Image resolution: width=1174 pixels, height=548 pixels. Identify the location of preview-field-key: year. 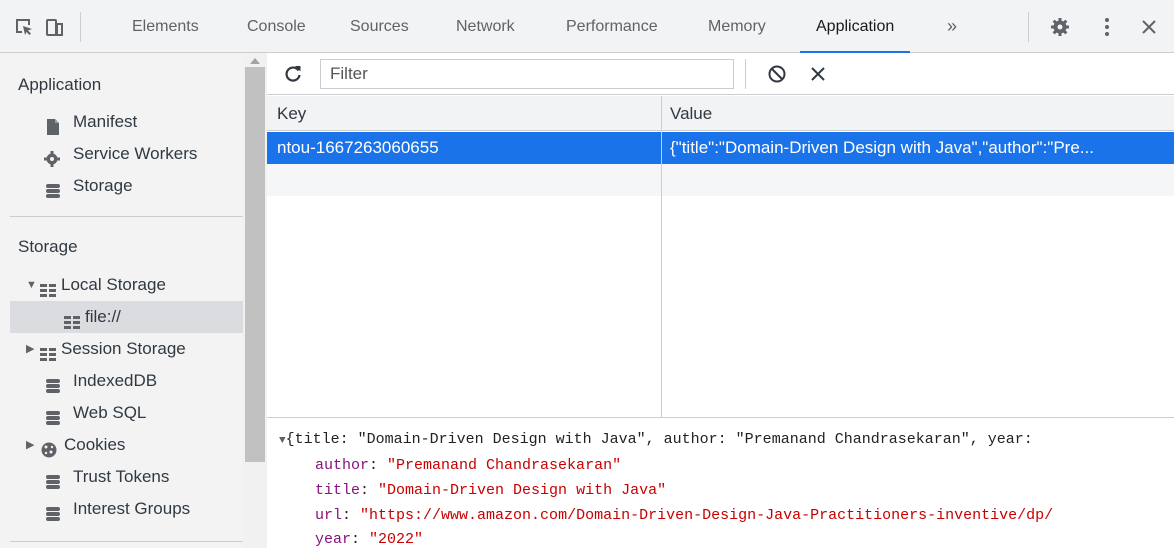
(333, 539).